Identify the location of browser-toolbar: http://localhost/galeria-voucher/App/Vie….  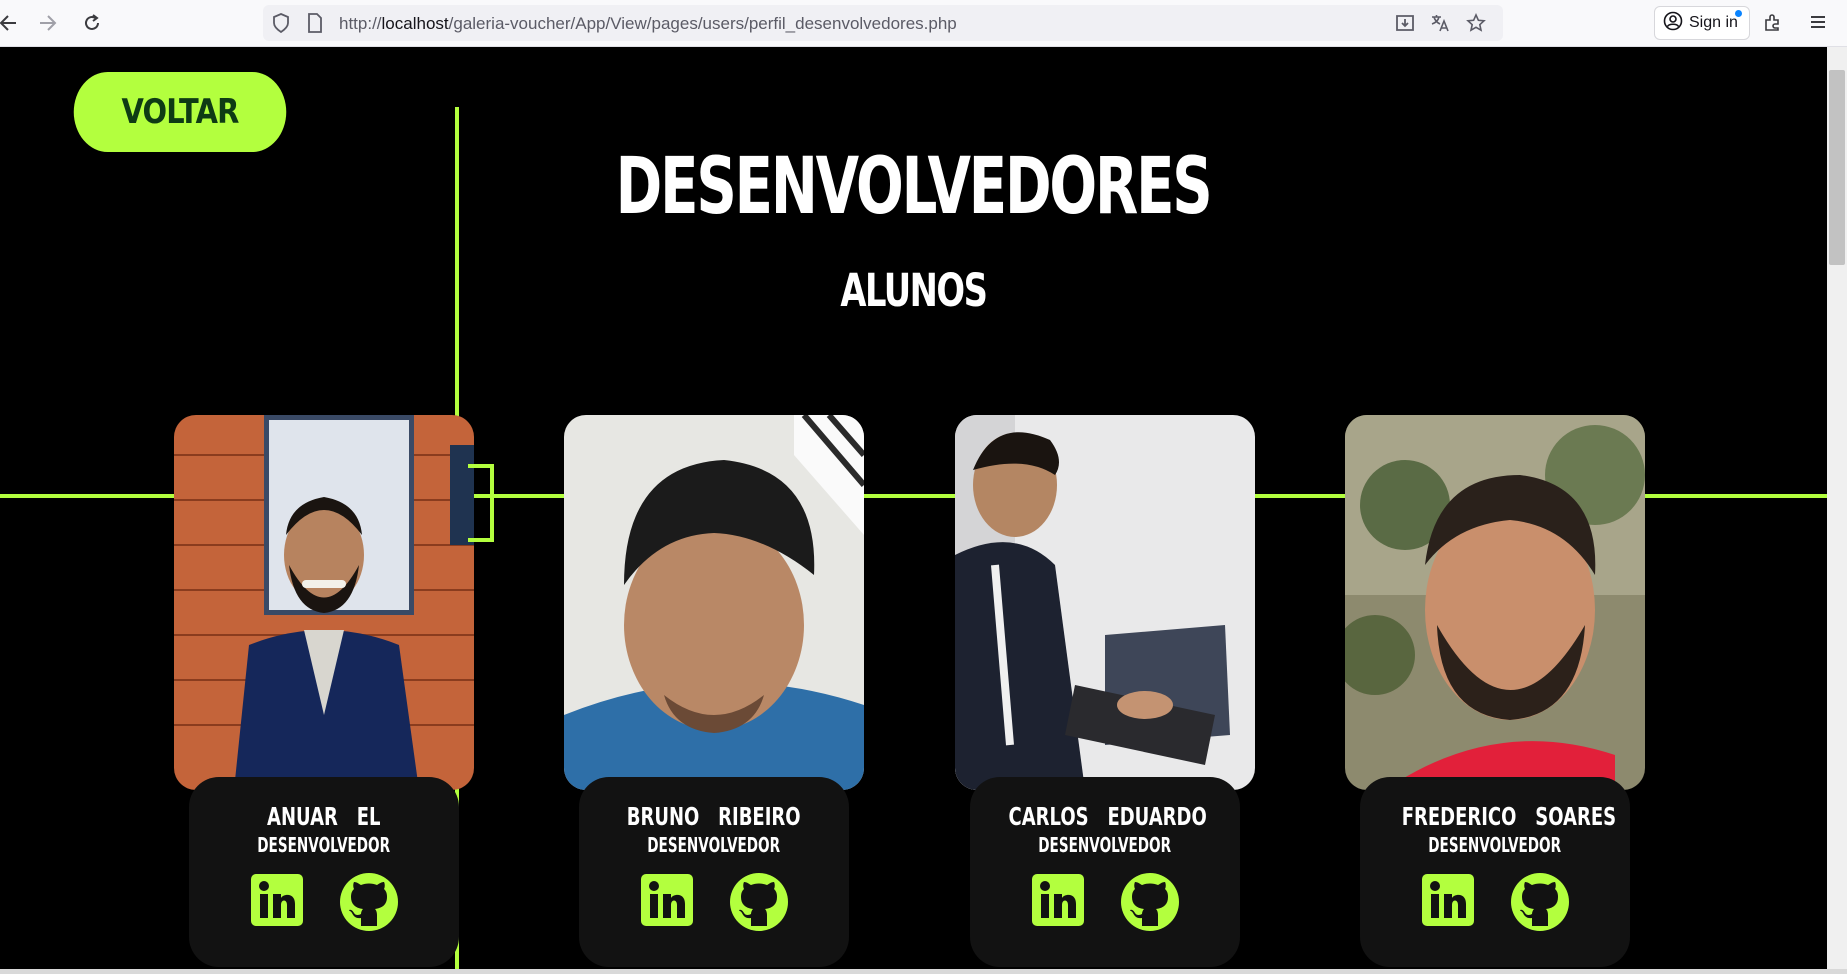
(923, 23).